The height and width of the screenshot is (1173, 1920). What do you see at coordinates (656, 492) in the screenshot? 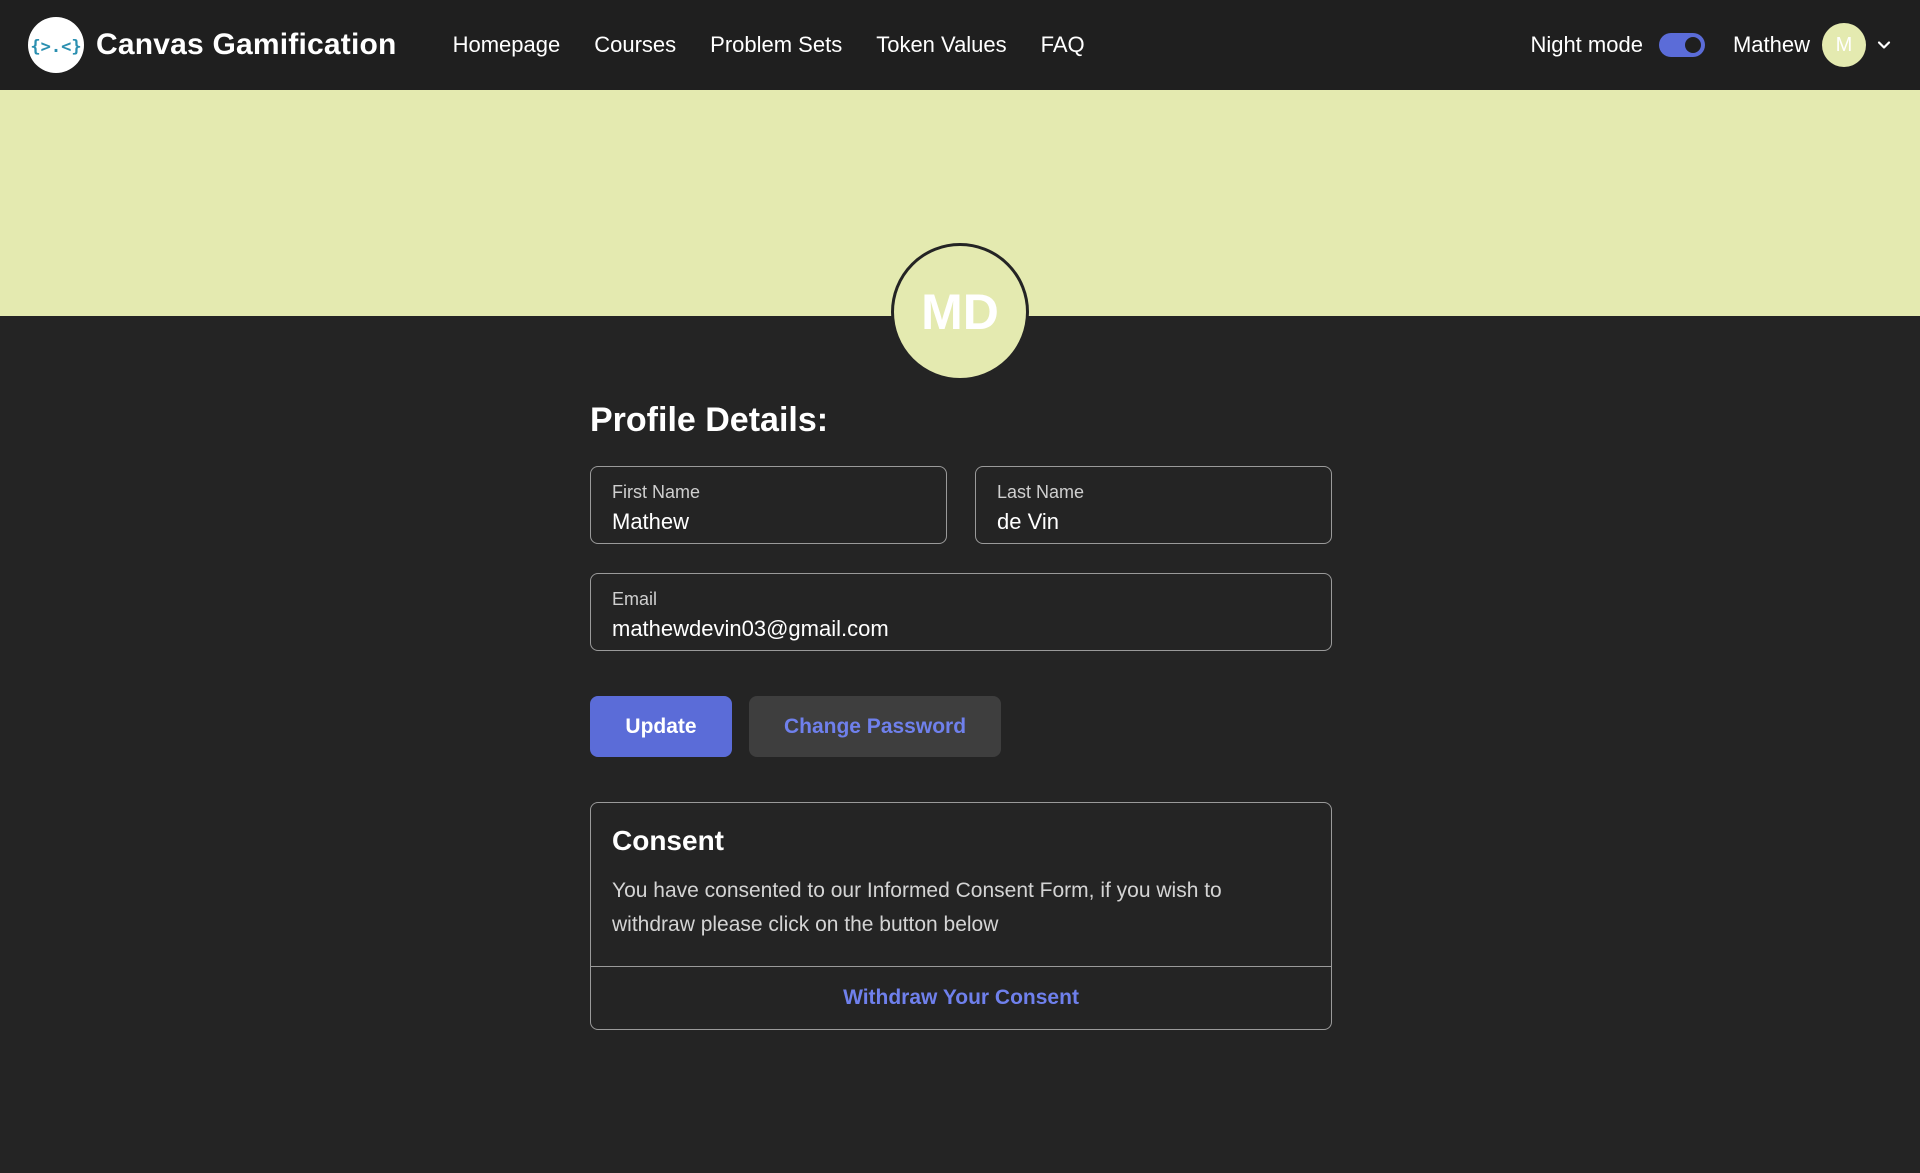
I see `first-name-label: First Name` at bounding box center [656, 492].